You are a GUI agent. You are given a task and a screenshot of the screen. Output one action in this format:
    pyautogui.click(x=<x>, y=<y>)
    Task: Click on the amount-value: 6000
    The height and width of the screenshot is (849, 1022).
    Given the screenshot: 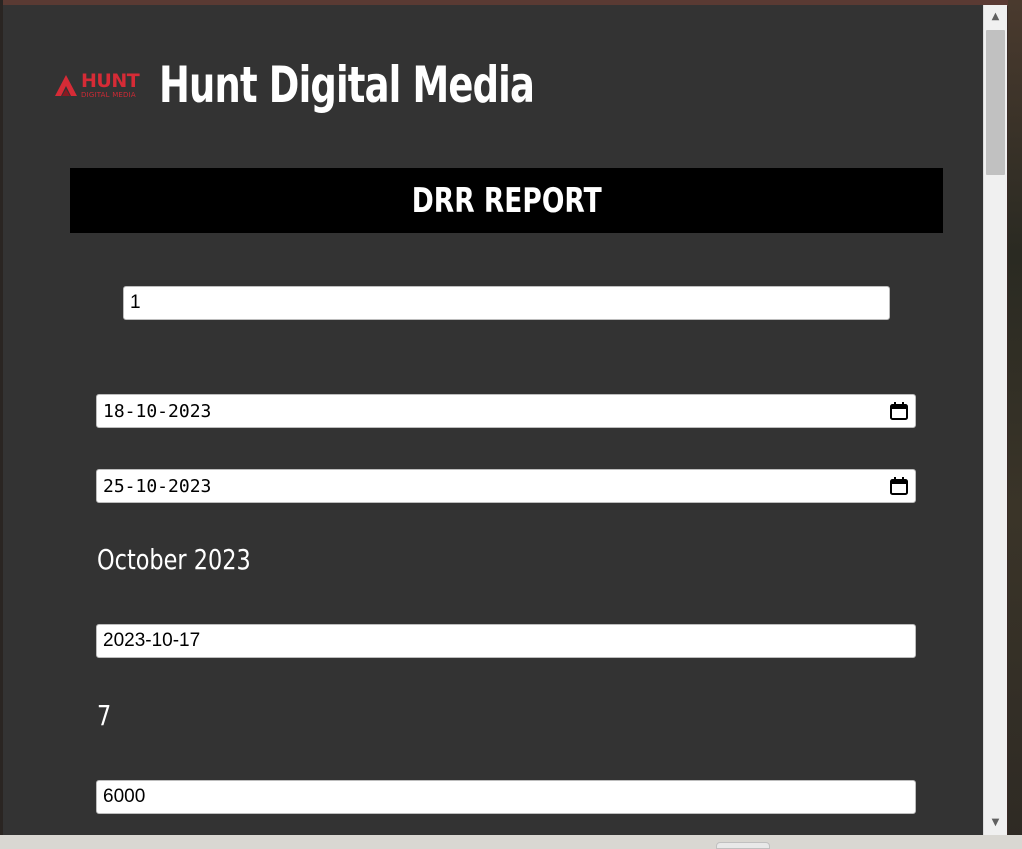 What is the action you would take?
    pyautogui.click(x=124, y=796)
    